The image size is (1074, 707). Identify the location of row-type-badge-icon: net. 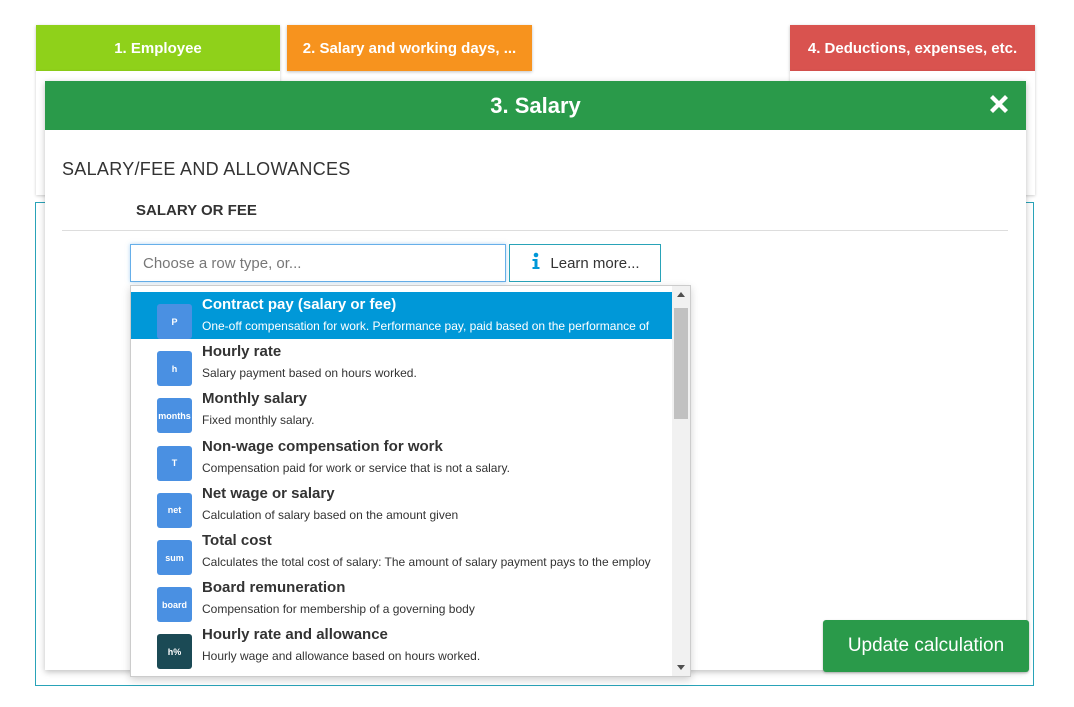
(174, 510).